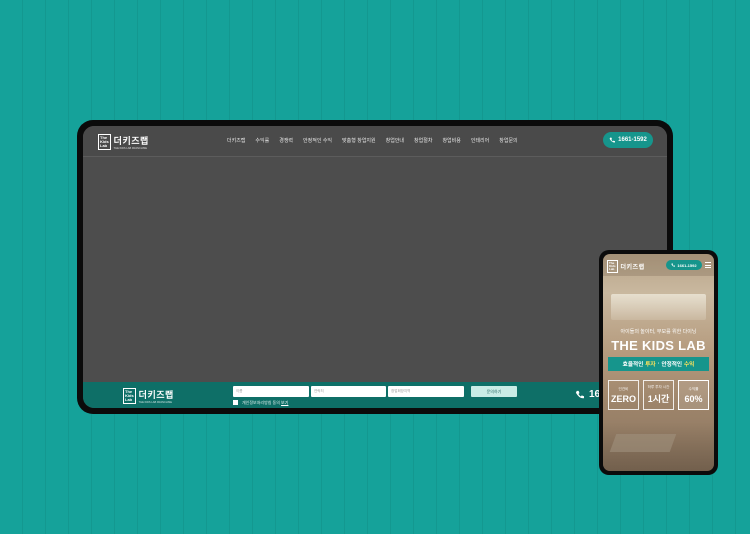 Image resolution: width=750 pixels, height=534 pixels. Describe the element at coordinates (658, 345) in the screenshot. I see `mobile-hero-title: THE KIDS LAB` at that location.